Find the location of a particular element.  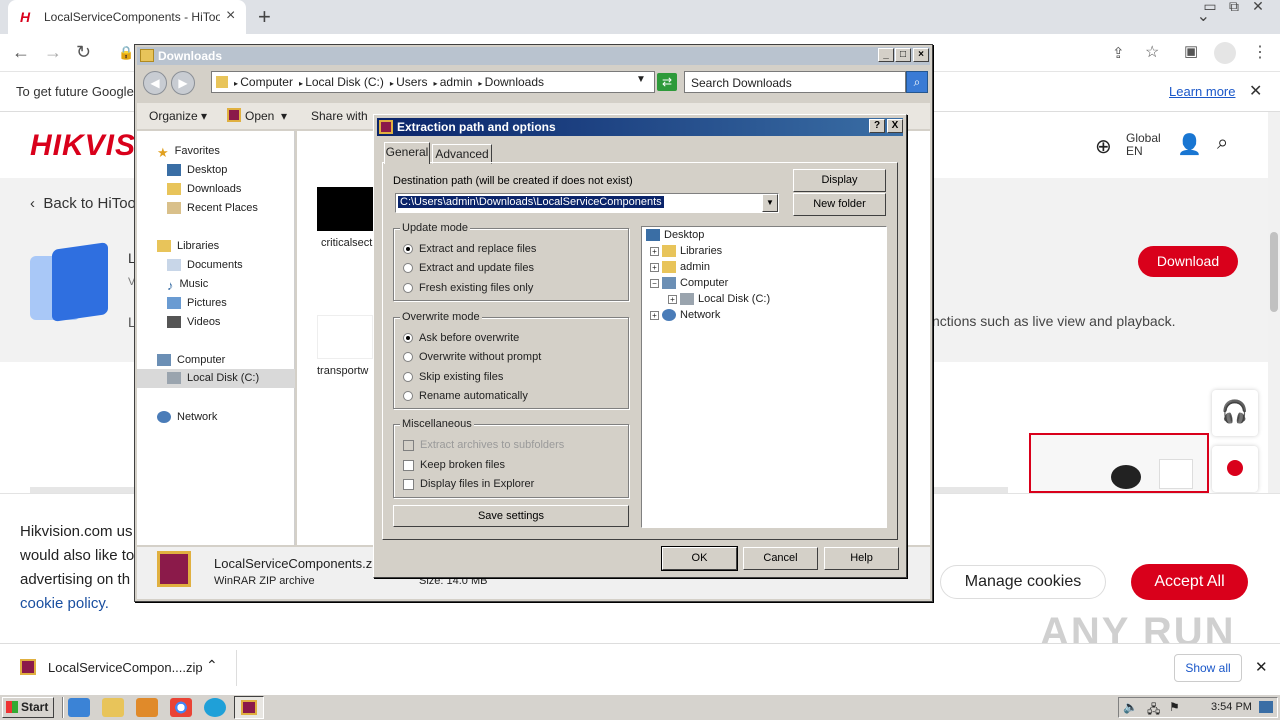

bookmark-star-icon: ☆ is located at coordinates (1152, 52).